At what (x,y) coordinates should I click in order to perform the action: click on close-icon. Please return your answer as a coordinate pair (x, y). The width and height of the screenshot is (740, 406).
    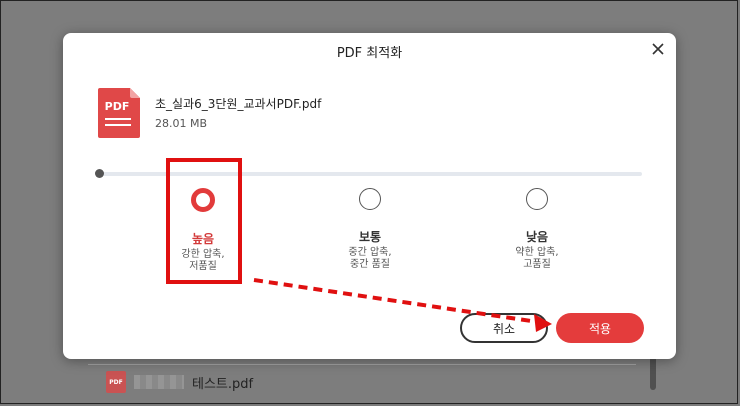
    Looking at the image, I should click on (658, 49).